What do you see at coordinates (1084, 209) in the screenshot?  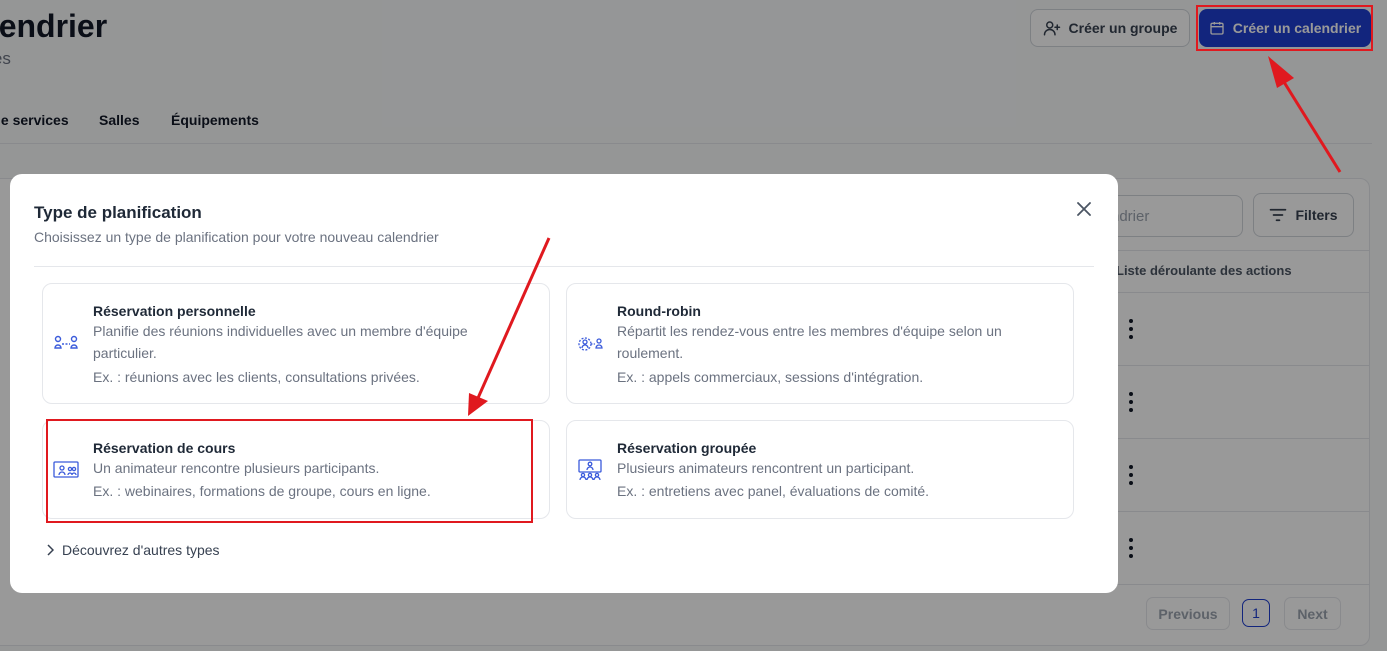 I see `close-icon` at bounding box center [1084, 209].